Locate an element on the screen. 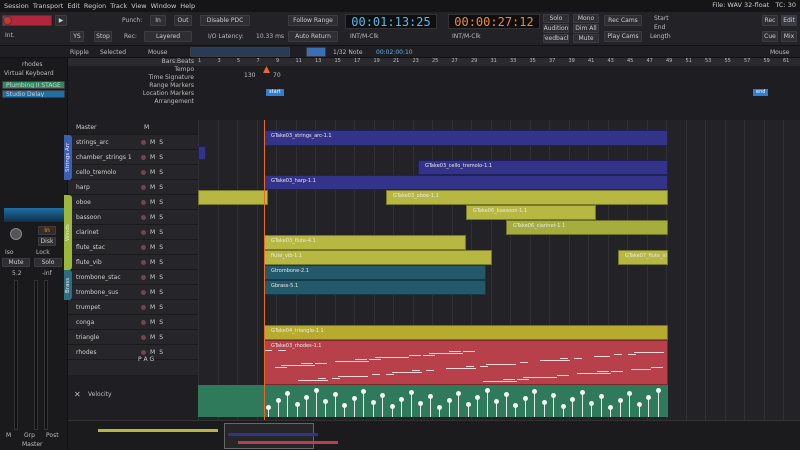  region-triangle: GTake04_triangle-1.1 is located at coordinates (466, 332).